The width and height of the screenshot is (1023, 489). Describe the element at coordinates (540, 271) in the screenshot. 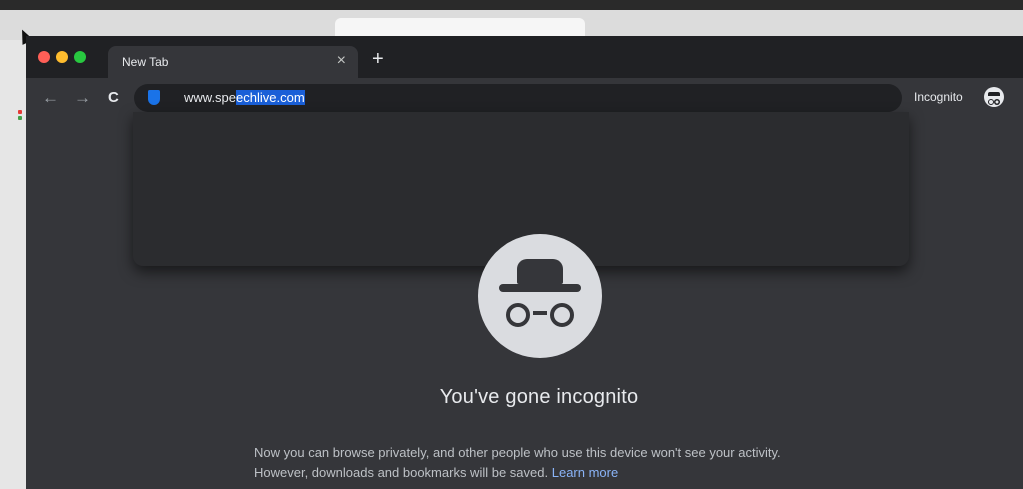

I see `hat-icon-part` at that location.